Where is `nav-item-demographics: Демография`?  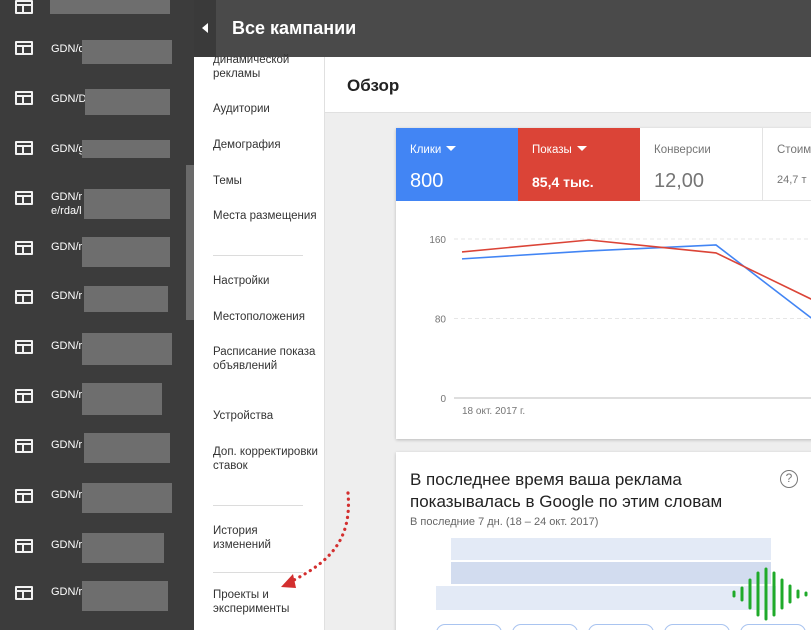 nav-item-demographics: Демография is located at coordinates (265, 145).